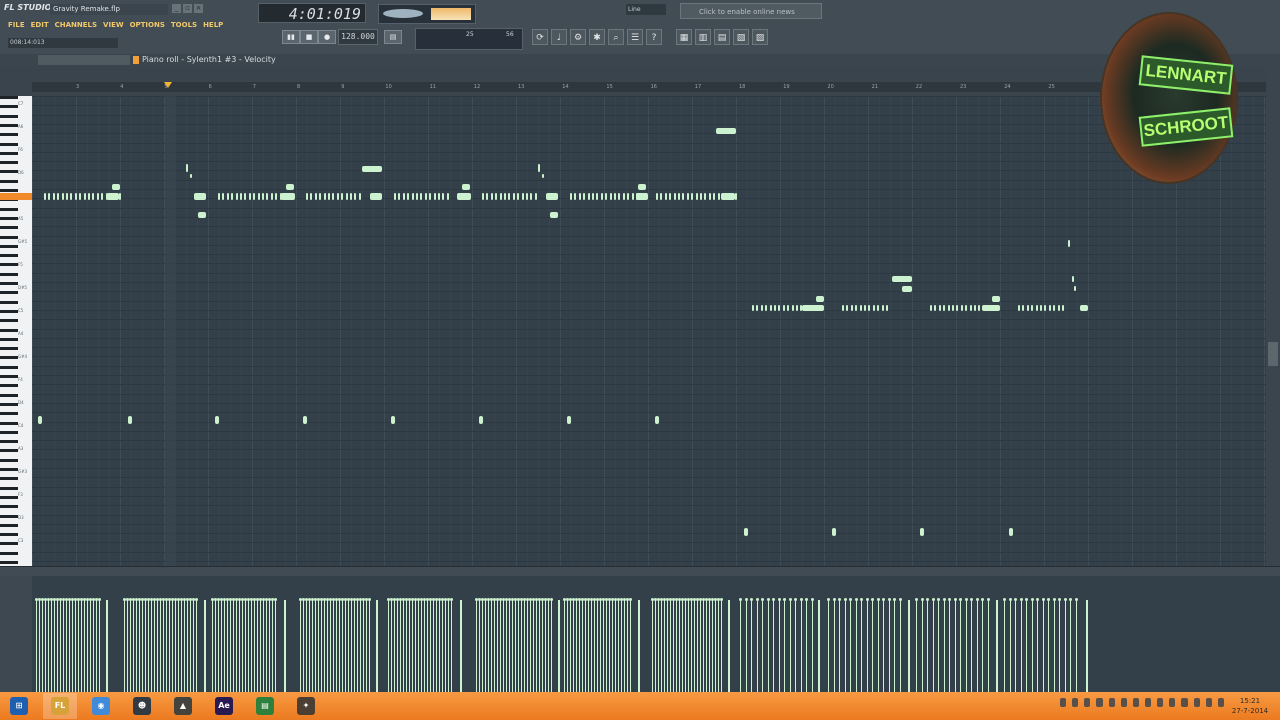  I want to click on time-display: 4:01:019, so click(312, 13).